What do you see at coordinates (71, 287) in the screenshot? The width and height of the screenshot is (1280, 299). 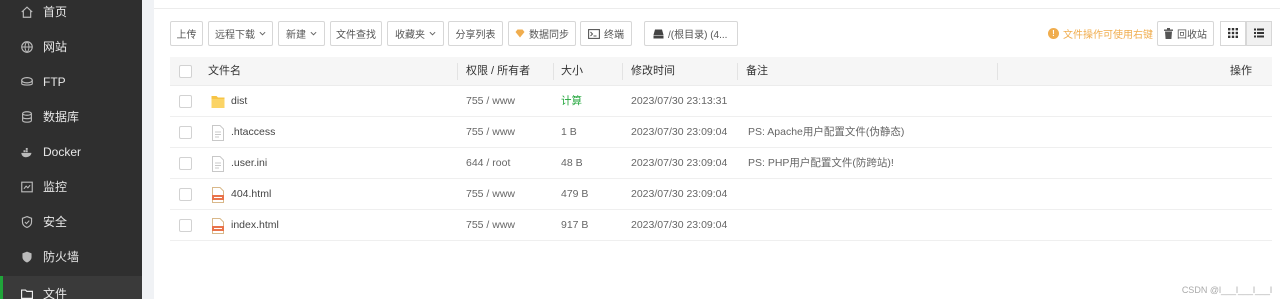 I see `sidebar-item-files: 文件` at bounding box center [71, 287].